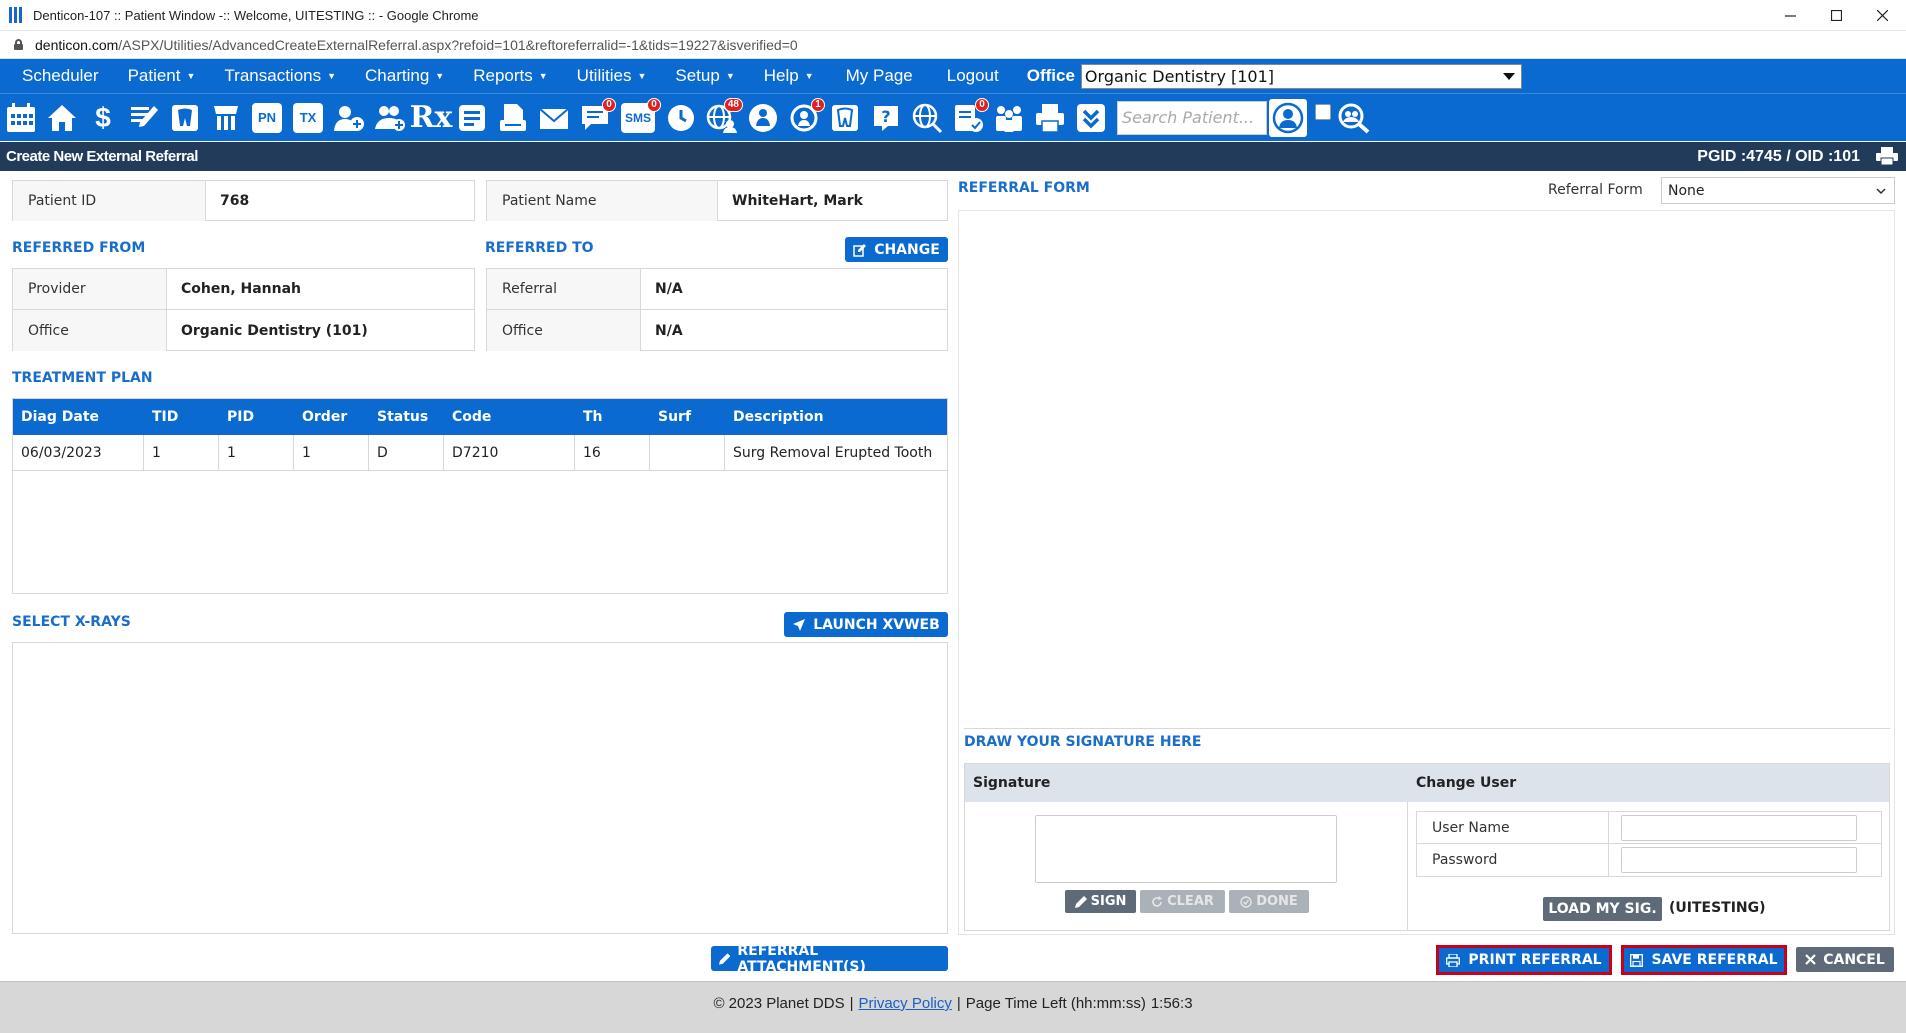  I want to click on dental-button, so click(845, 118).